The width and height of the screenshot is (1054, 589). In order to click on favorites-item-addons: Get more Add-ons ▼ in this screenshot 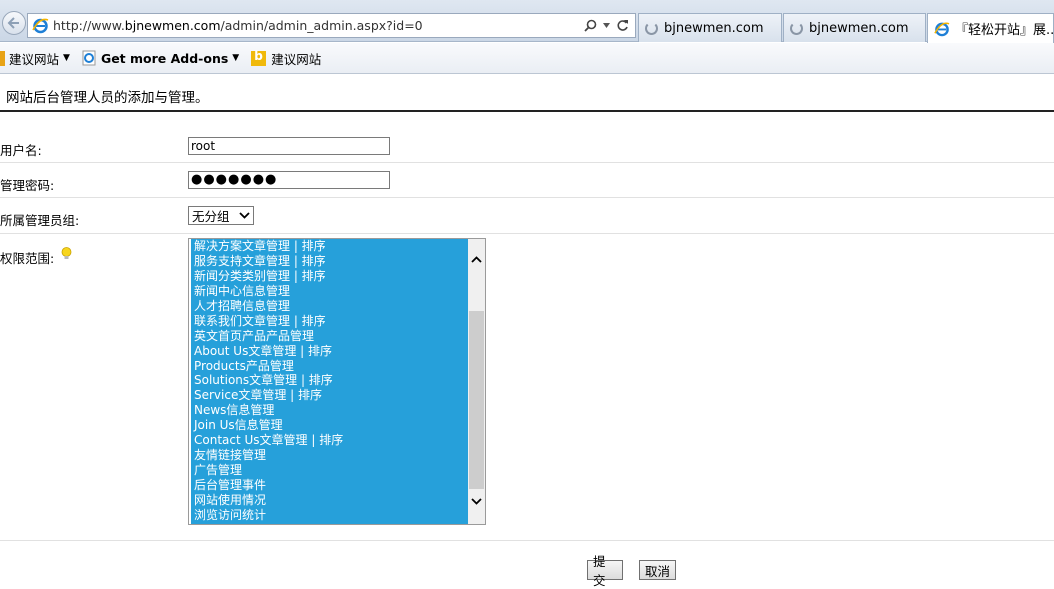, I will do `click(160, 58)`.